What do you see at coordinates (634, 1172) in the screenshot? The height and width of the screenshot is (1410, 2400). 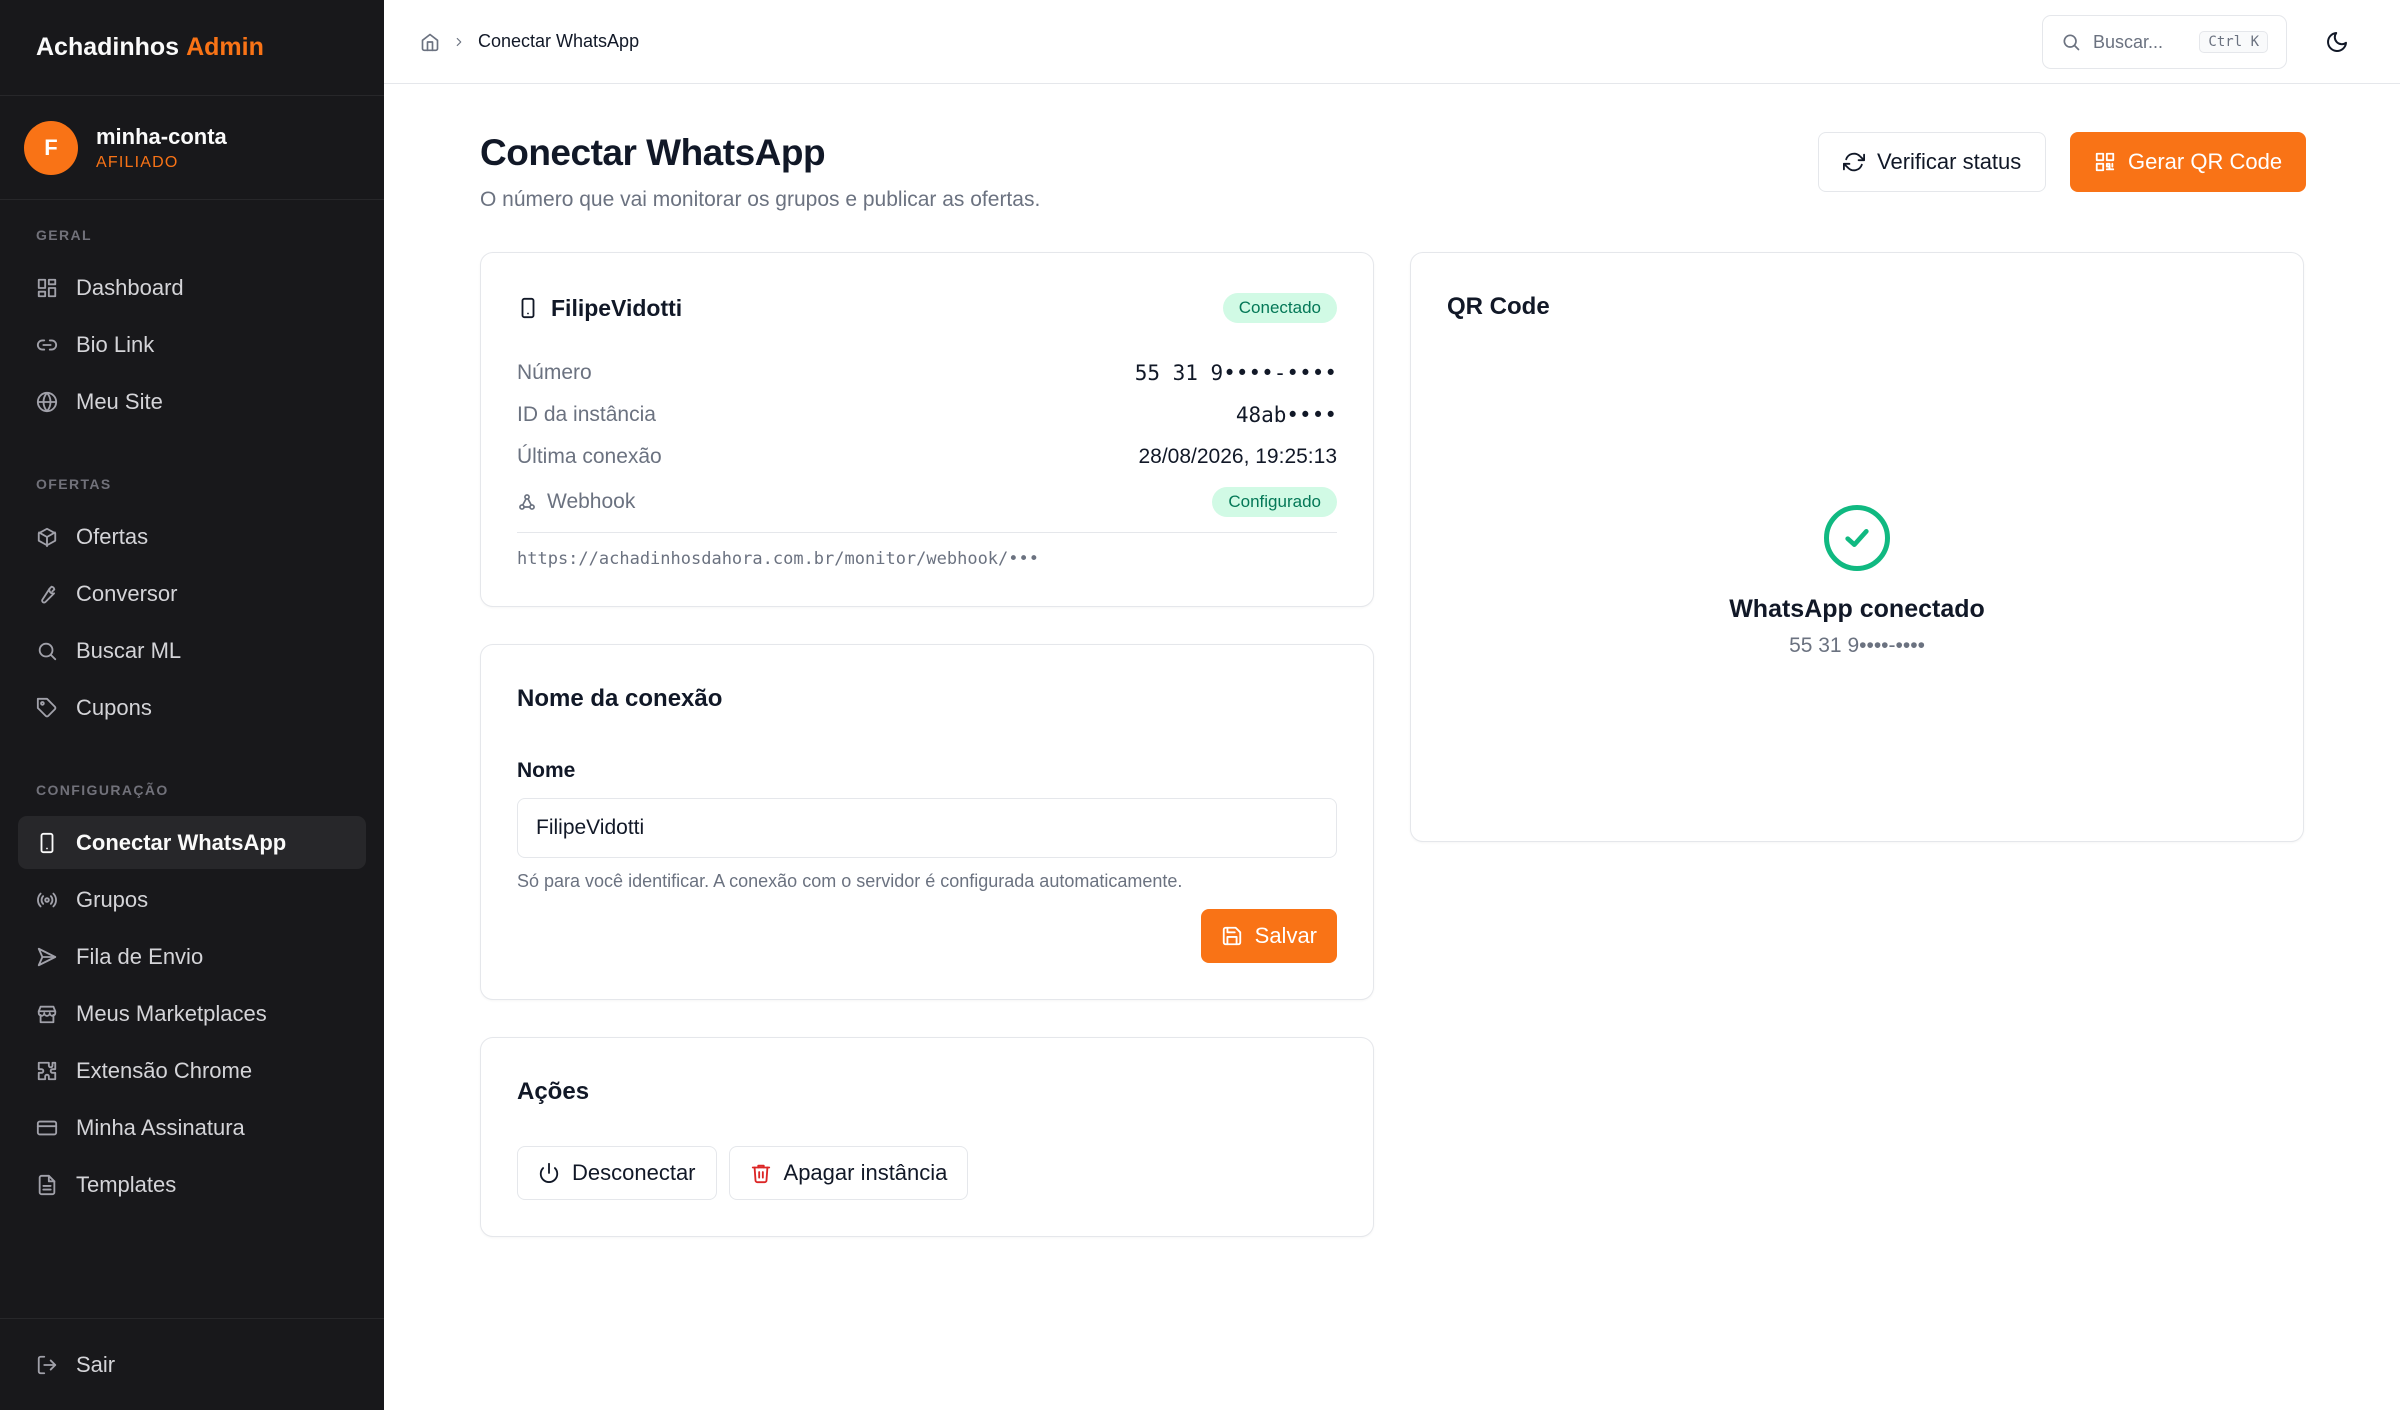 I see `disconnect-label: Desconectar` at bounding box center [634, 1172].